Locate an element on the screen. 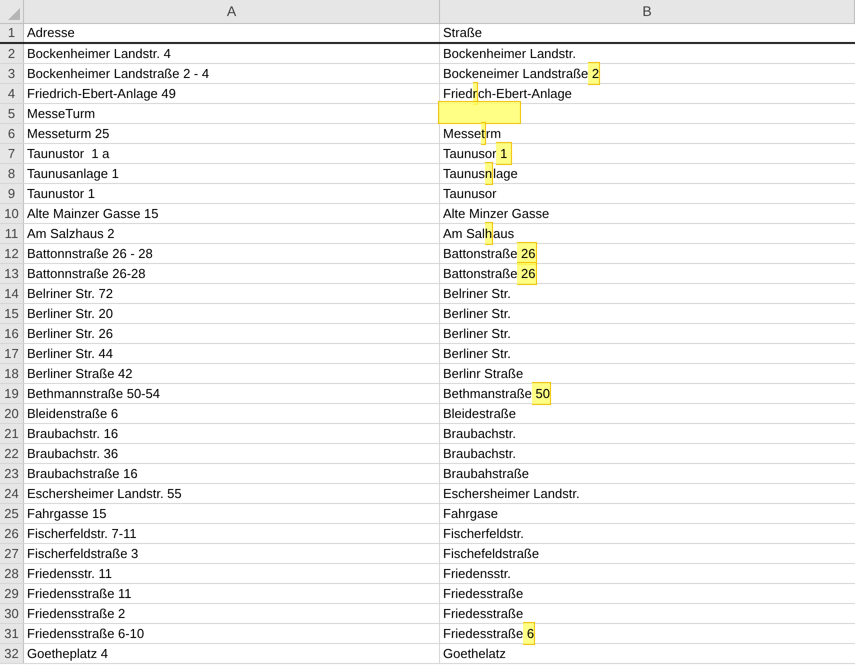 The image size is (855, 665). table-cell-text: Fischefeldstraße is located at coordinates (491, 553).